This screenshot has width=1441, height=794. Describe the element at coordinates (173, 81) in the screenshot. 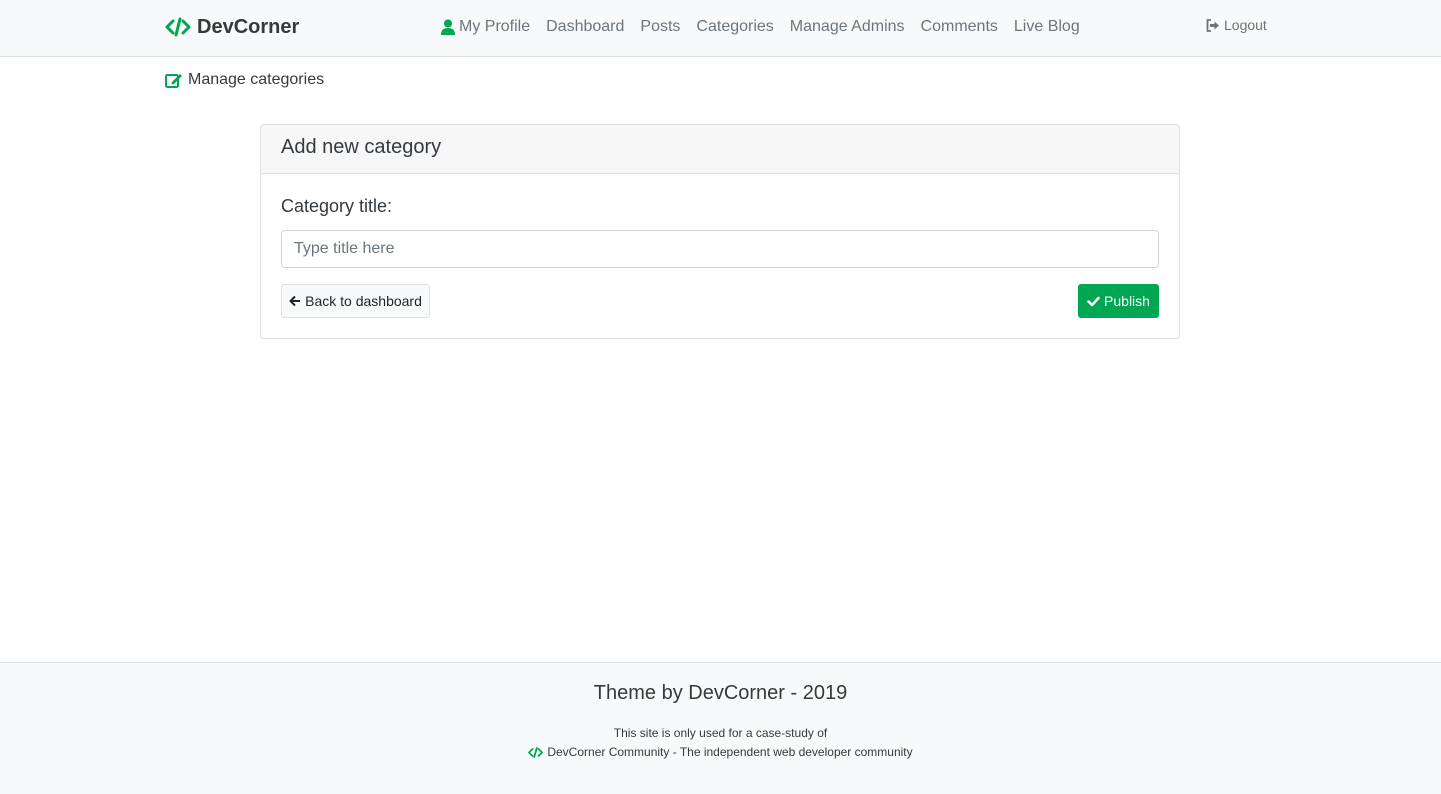

I see `edit-icon` at that location.